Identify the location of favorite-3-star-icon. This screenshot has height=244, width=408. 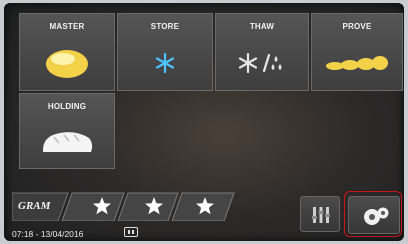
(205, 208).